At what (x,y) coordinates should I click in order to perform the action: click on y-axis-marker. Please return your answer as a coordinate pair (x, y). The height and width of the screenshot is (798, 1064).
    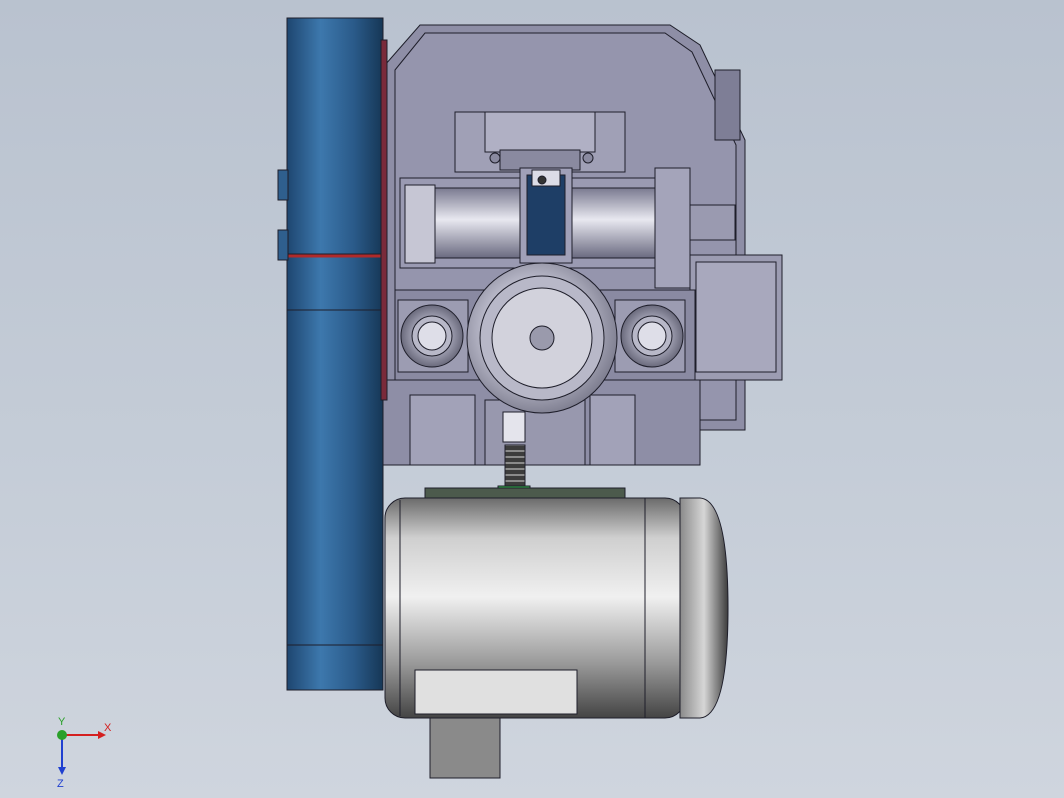
    Looking at the image, I should click on (62, 735).